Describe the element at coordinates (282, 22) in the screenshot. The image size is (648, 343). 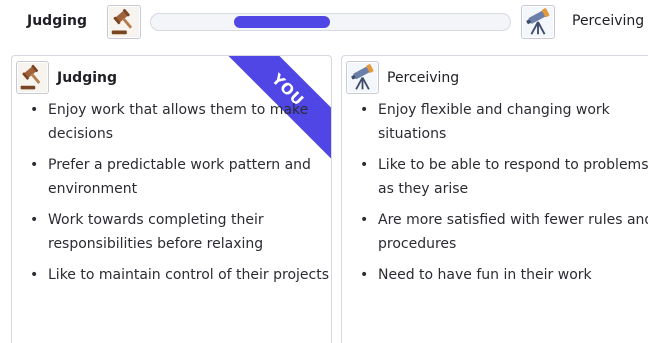
I see `scale-indicator` at that location.